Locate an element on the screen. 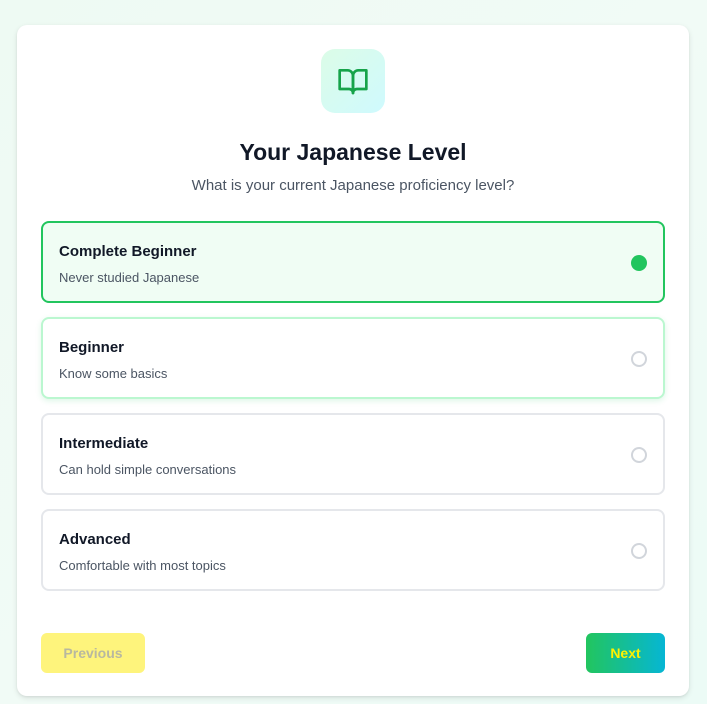 Image resolution: width=707 pixels, height=704 pixels. option-description: Comfortable with most topics is located at coordinates (142, 565).